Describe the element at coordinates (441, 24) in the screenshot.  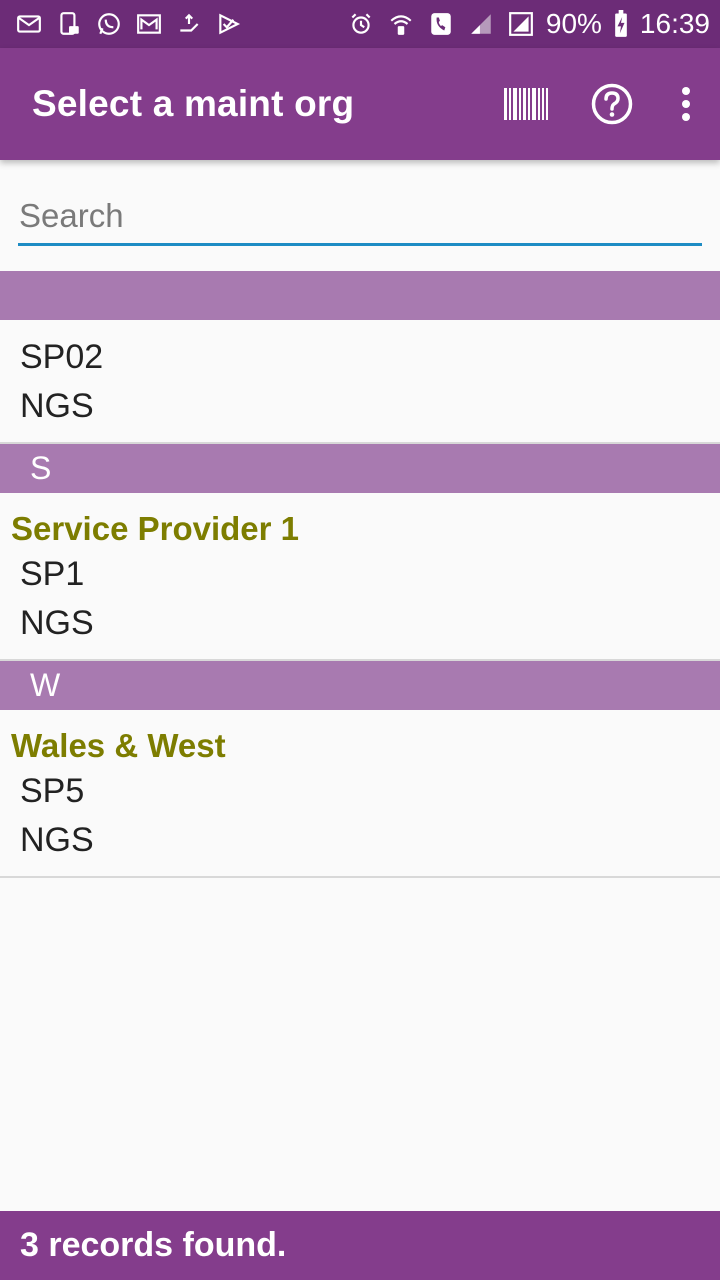
I see `phone-icon` at that location.